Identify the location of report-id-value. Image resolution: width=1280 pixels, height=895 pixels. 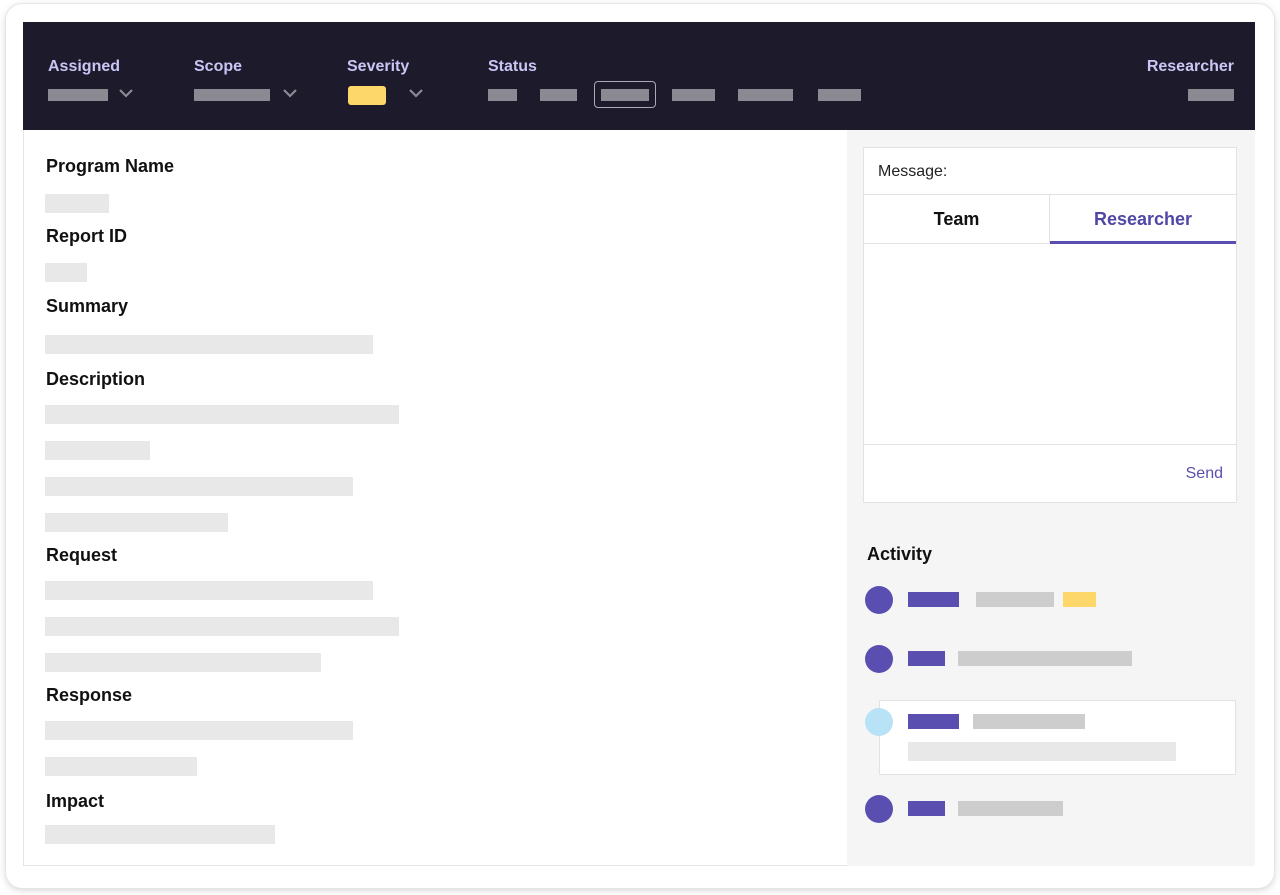
(66, 272).